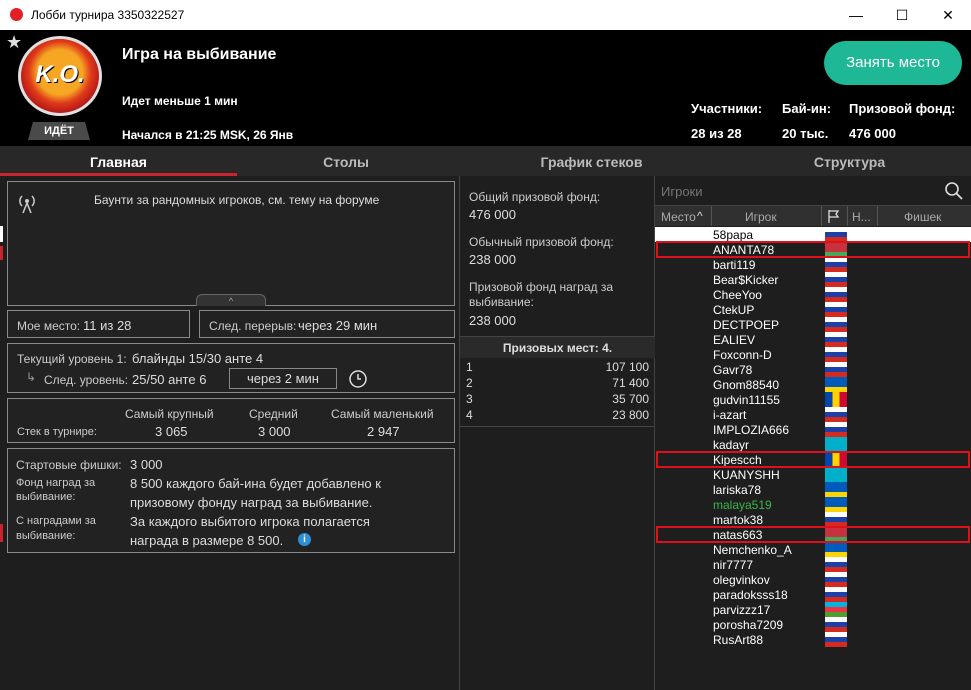  Describe the element at coordinates (813, 594) in the screenshot. I see `player-row: paradoksss18` at that location.